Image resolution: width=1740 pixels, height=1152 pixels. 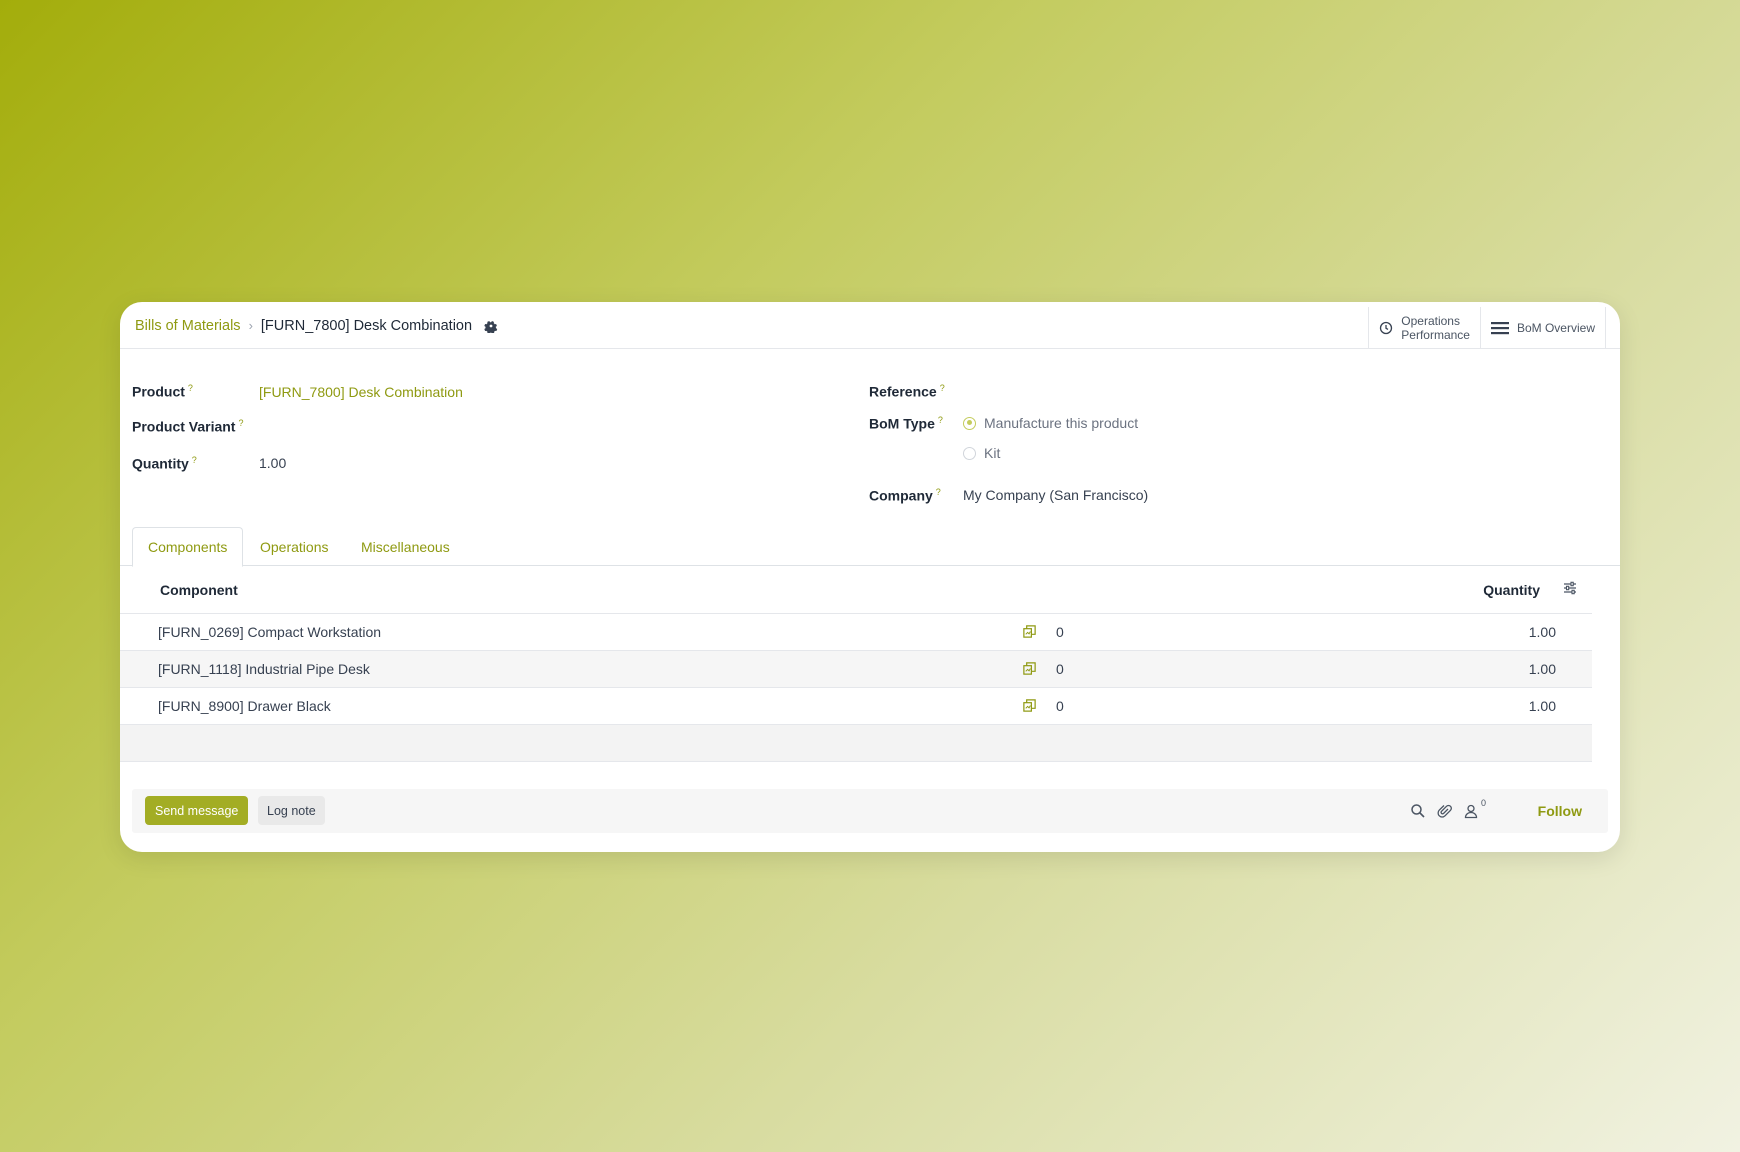 I want to click on smart-buttons: Operations Performance BoM Overview, so click(x=1487, y=327).